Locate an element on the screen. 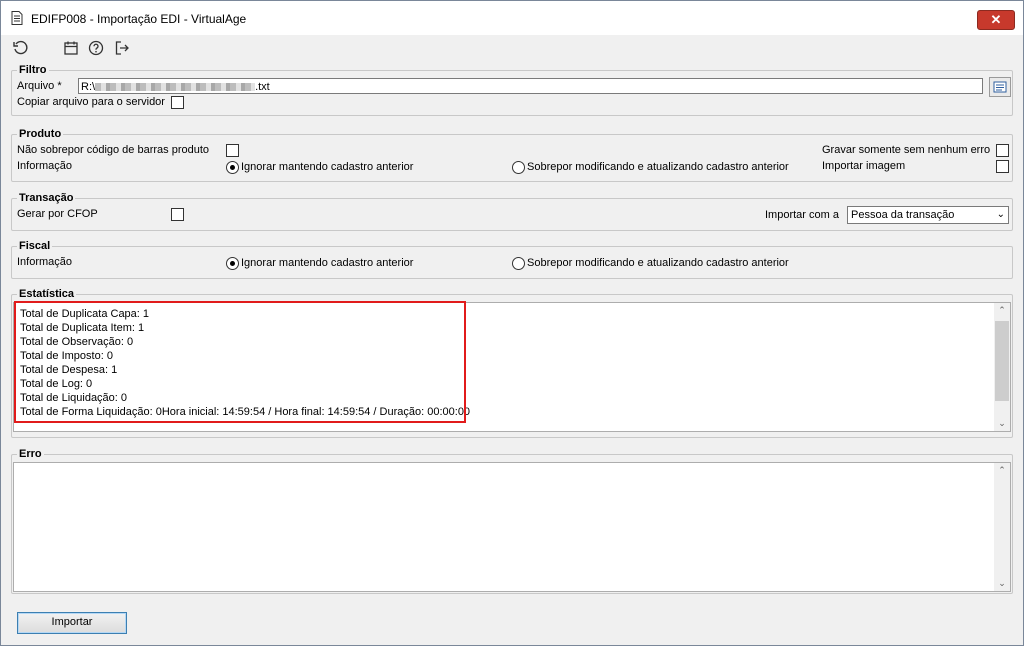  produto-ignorar-label: Ignorar mantendo cadastro anterior is located at coordinates (327, 167).